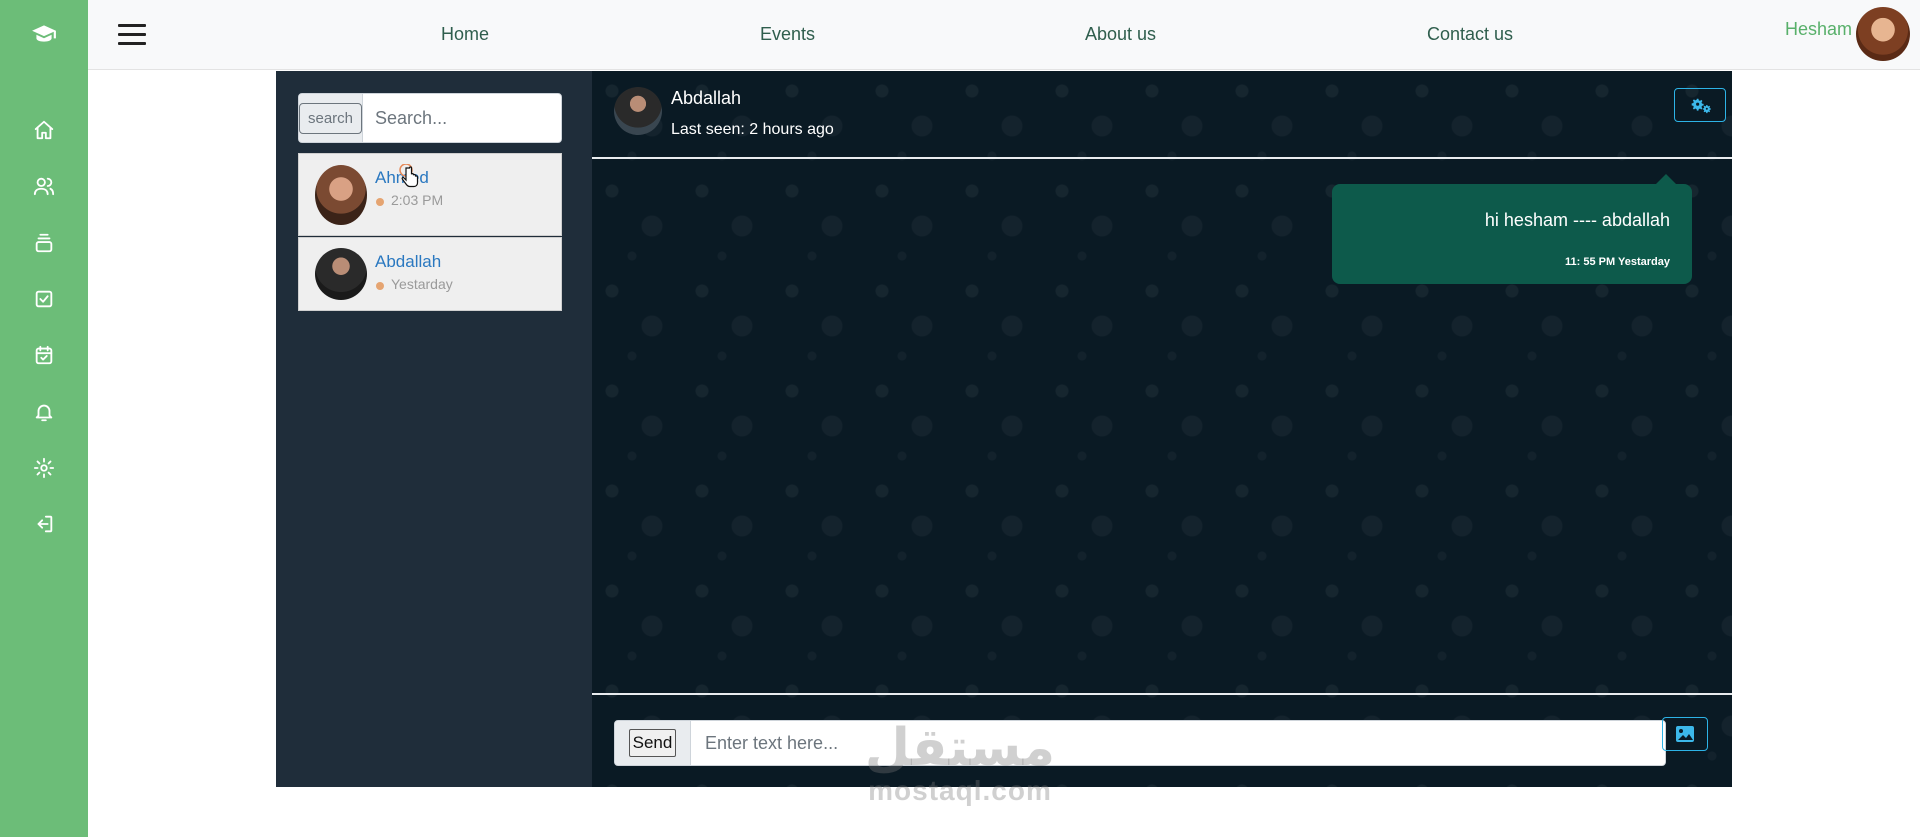 This screenshot has height=837, width=1920. What do you see at coordinates (1004, 35) in the screenshot?
I see `top-navbar: Home Events About us Contact us Hesham` at bounding box center [1004, 35].